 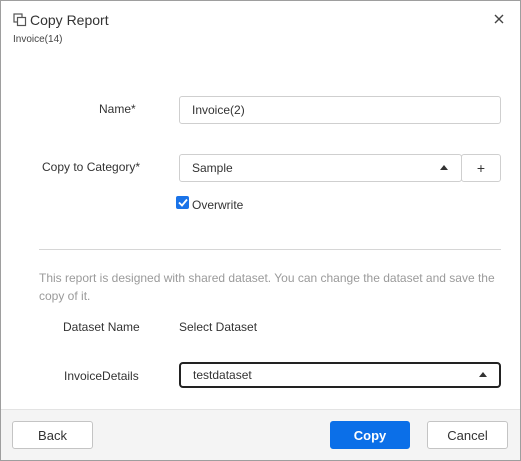 What do you see at coordinates (467, 435) in the screenshot?
I see `cancel-button: Cancel` at bounding box center [467, 435].